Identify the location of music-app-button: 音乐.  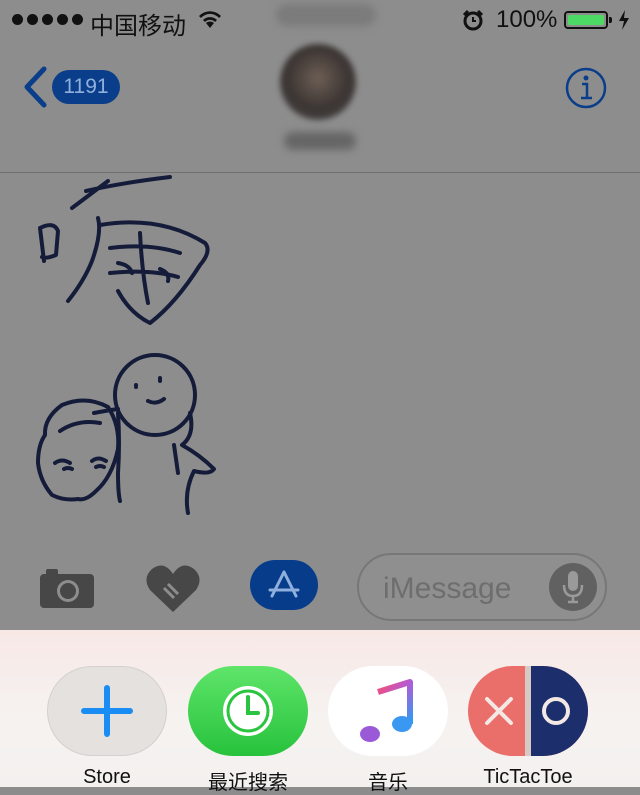
(388, 730).